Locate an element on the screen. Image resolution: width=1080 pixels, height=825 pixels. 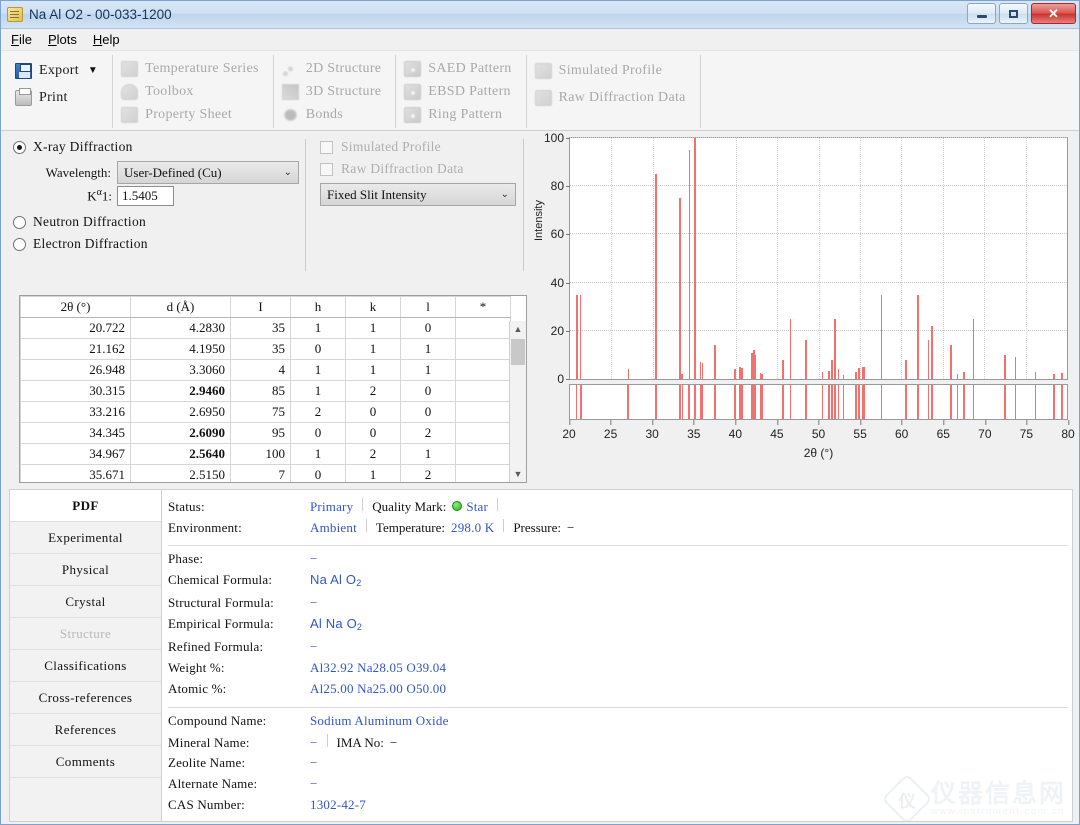
sidebar-item-cross-references: Cross-references is located at coordinates (85, 698).